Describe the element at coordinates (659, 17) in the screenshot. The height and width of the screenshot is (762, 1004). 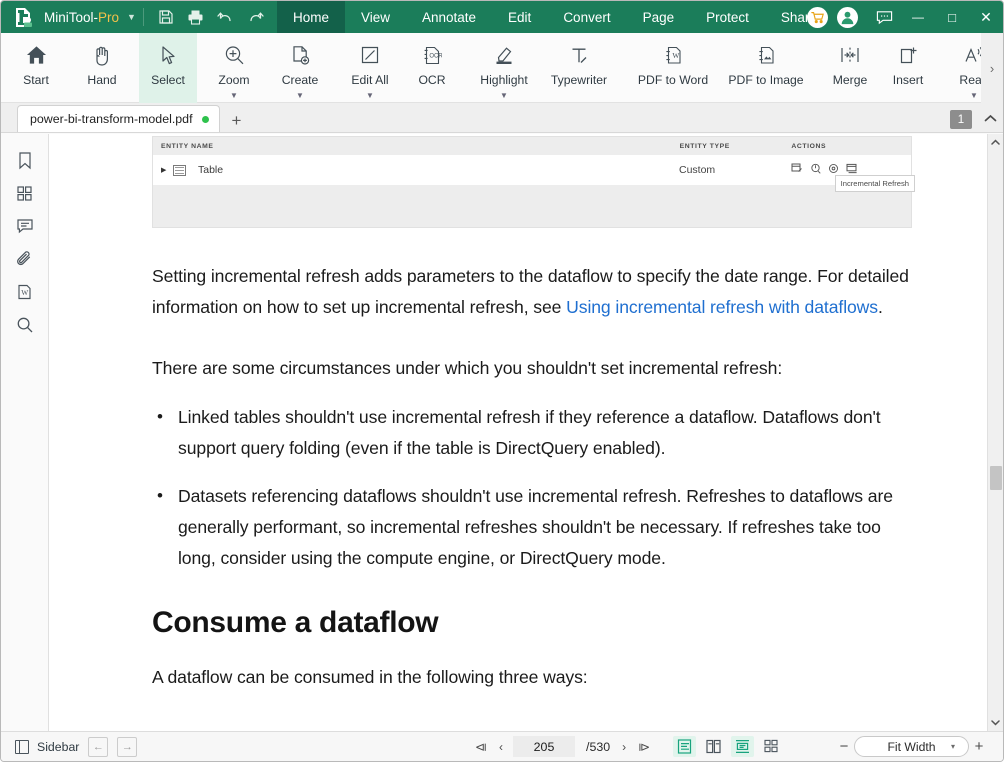
I see `menu-item-page: Page` at that location.